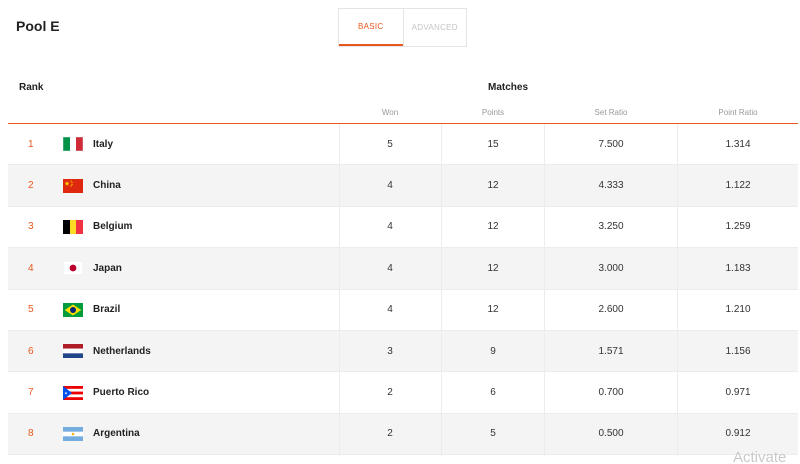  I want to click on italy-flag-icon, so click(73, 144).